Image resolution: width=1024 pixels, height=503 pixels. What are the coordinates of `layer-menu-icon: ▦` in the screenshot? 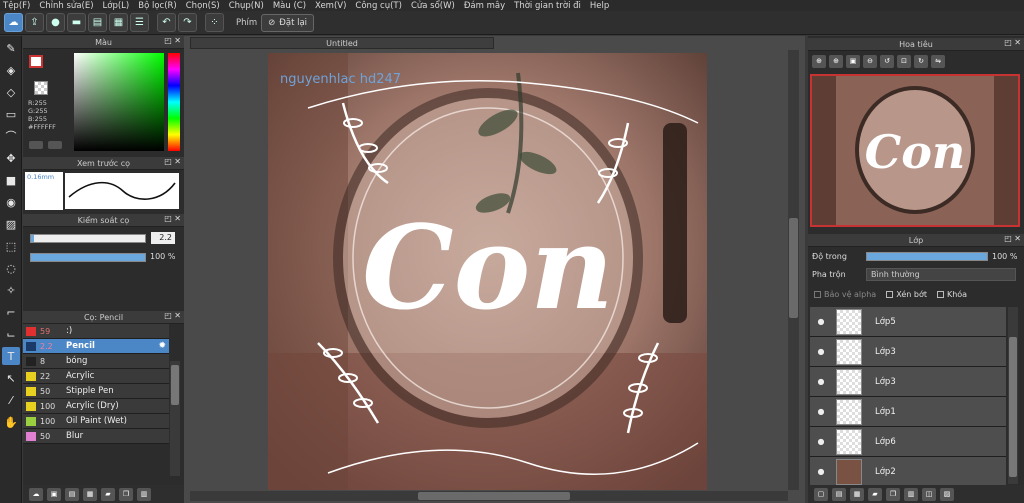 It's located at (857, 494).